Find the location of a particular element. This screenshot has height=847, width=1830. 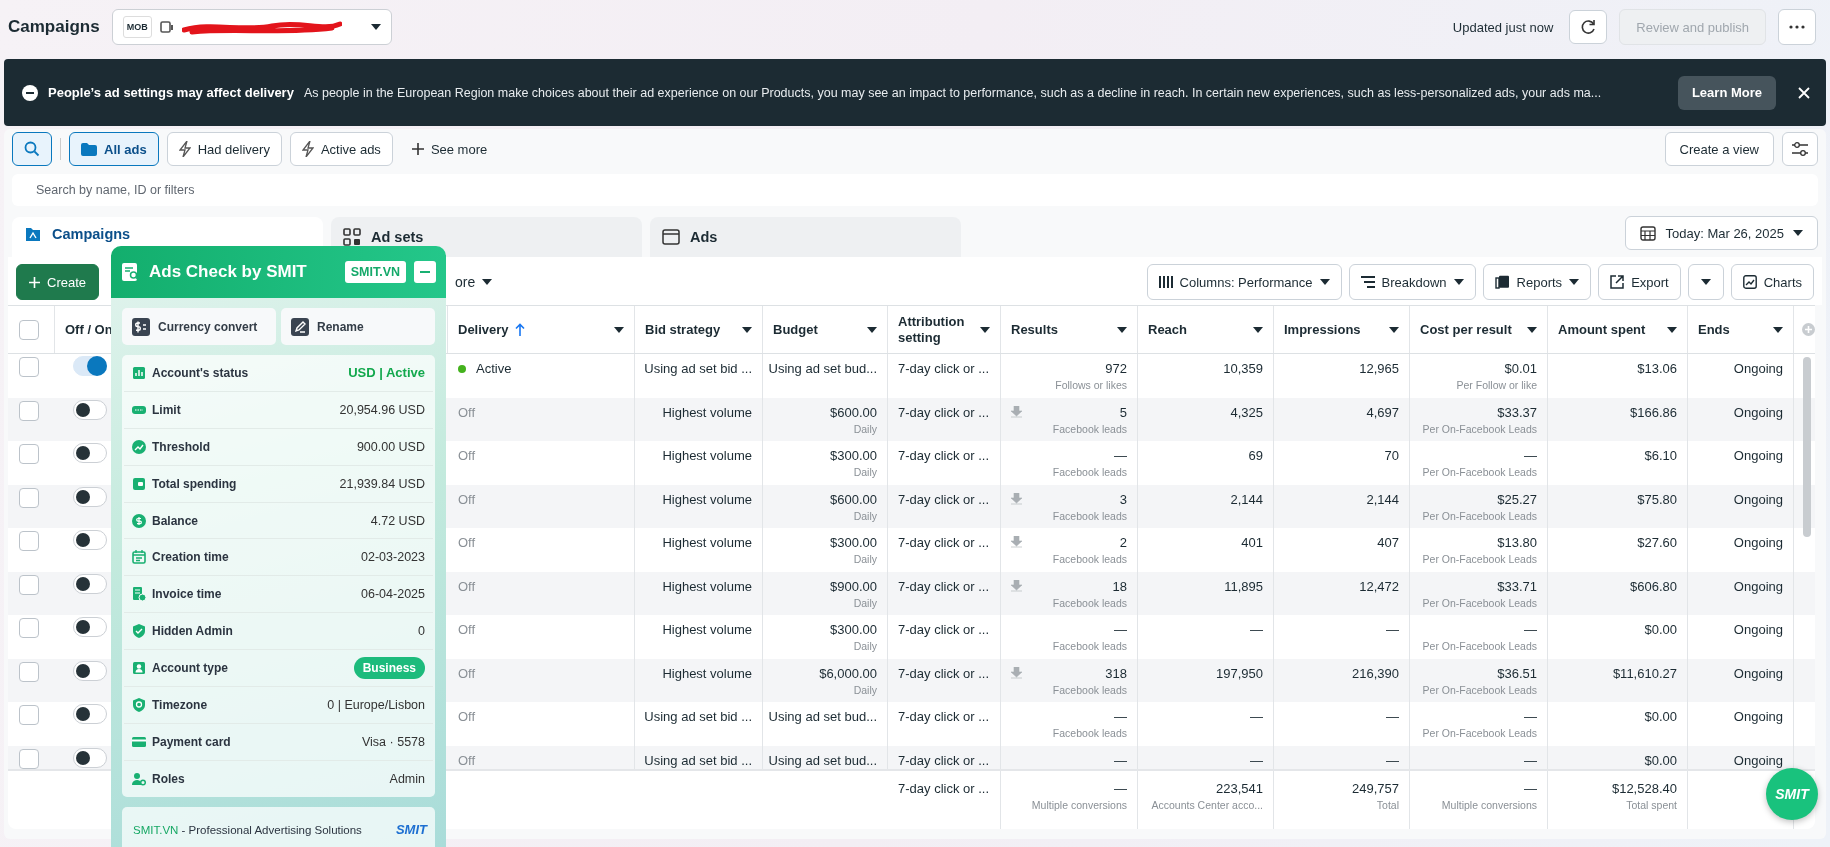

column-header: Reach is located at coordinates (1197, 329).